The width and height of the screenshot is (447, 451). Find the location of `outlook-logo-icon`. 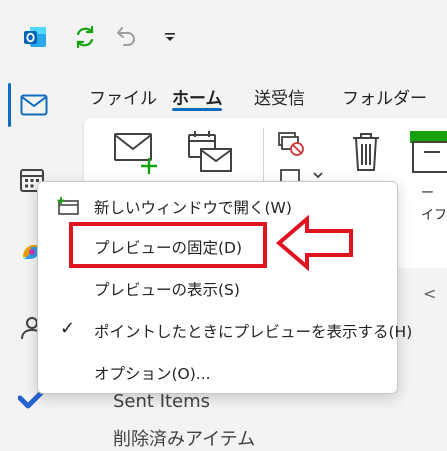

outlook-logo-icon is located at coordinates (35, 37).